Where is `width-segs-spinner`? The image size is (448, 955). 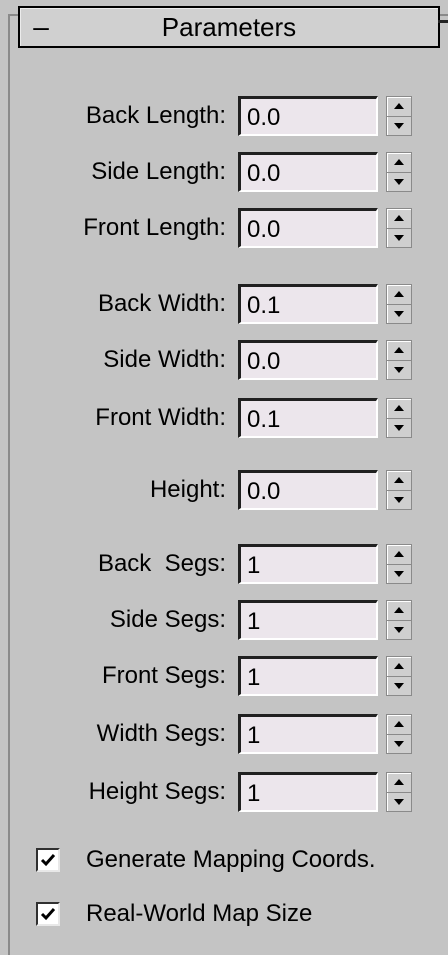
width-segs-spinner is located at coordinates (399, 734).